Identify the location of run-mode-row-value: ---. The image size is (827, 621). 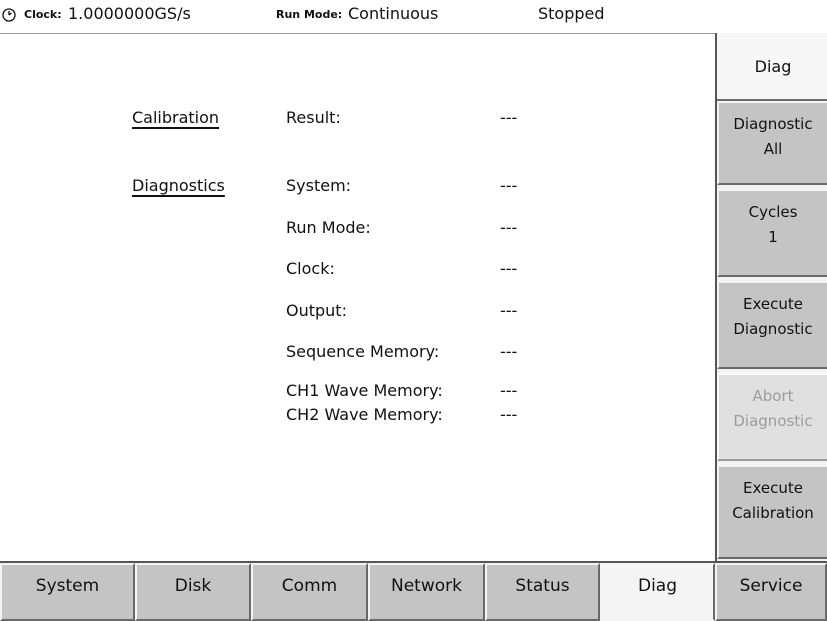
(509, 227).